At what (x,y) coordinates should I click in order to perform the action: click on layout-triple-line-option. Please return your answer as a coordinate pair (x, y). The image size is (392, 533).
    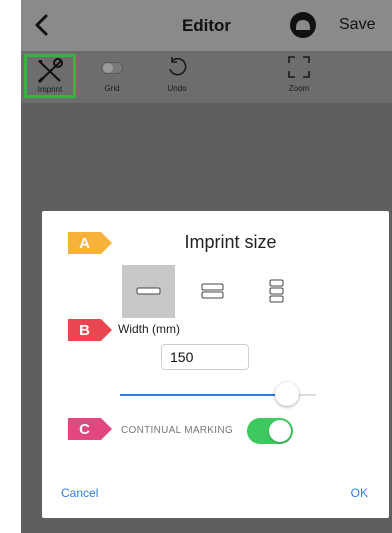
    Looking at the image, I should click on (276, 291).